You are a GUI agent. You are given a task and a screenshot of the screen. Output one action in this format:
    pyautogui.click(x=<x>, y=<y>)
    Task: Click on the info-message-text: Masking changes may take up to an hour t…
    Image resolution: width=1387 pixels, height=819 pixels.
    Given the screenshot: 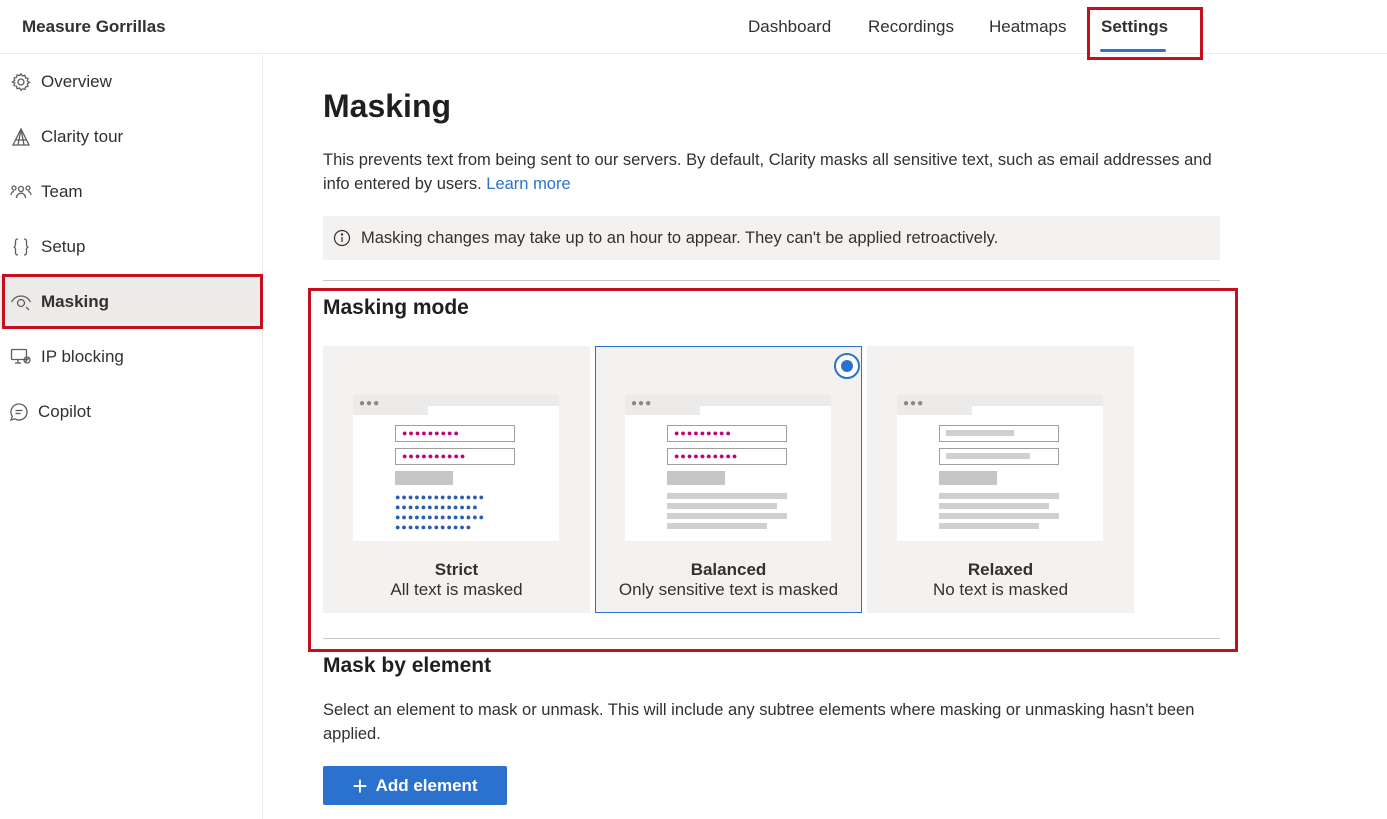 What is the action you would take?
    pyautogui.click(x=680, y=237)
    